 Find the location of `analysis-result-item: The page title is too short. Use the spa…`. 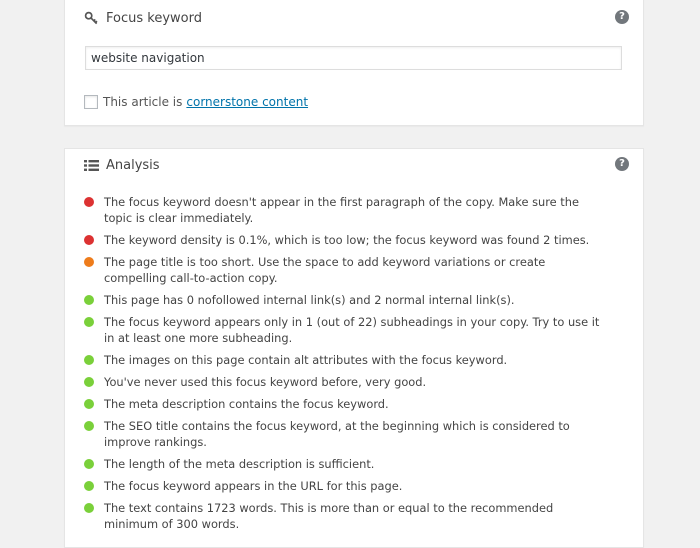

analysis-result-item: The page title is too short. Use the spa… is located at coordinates (344, 270).